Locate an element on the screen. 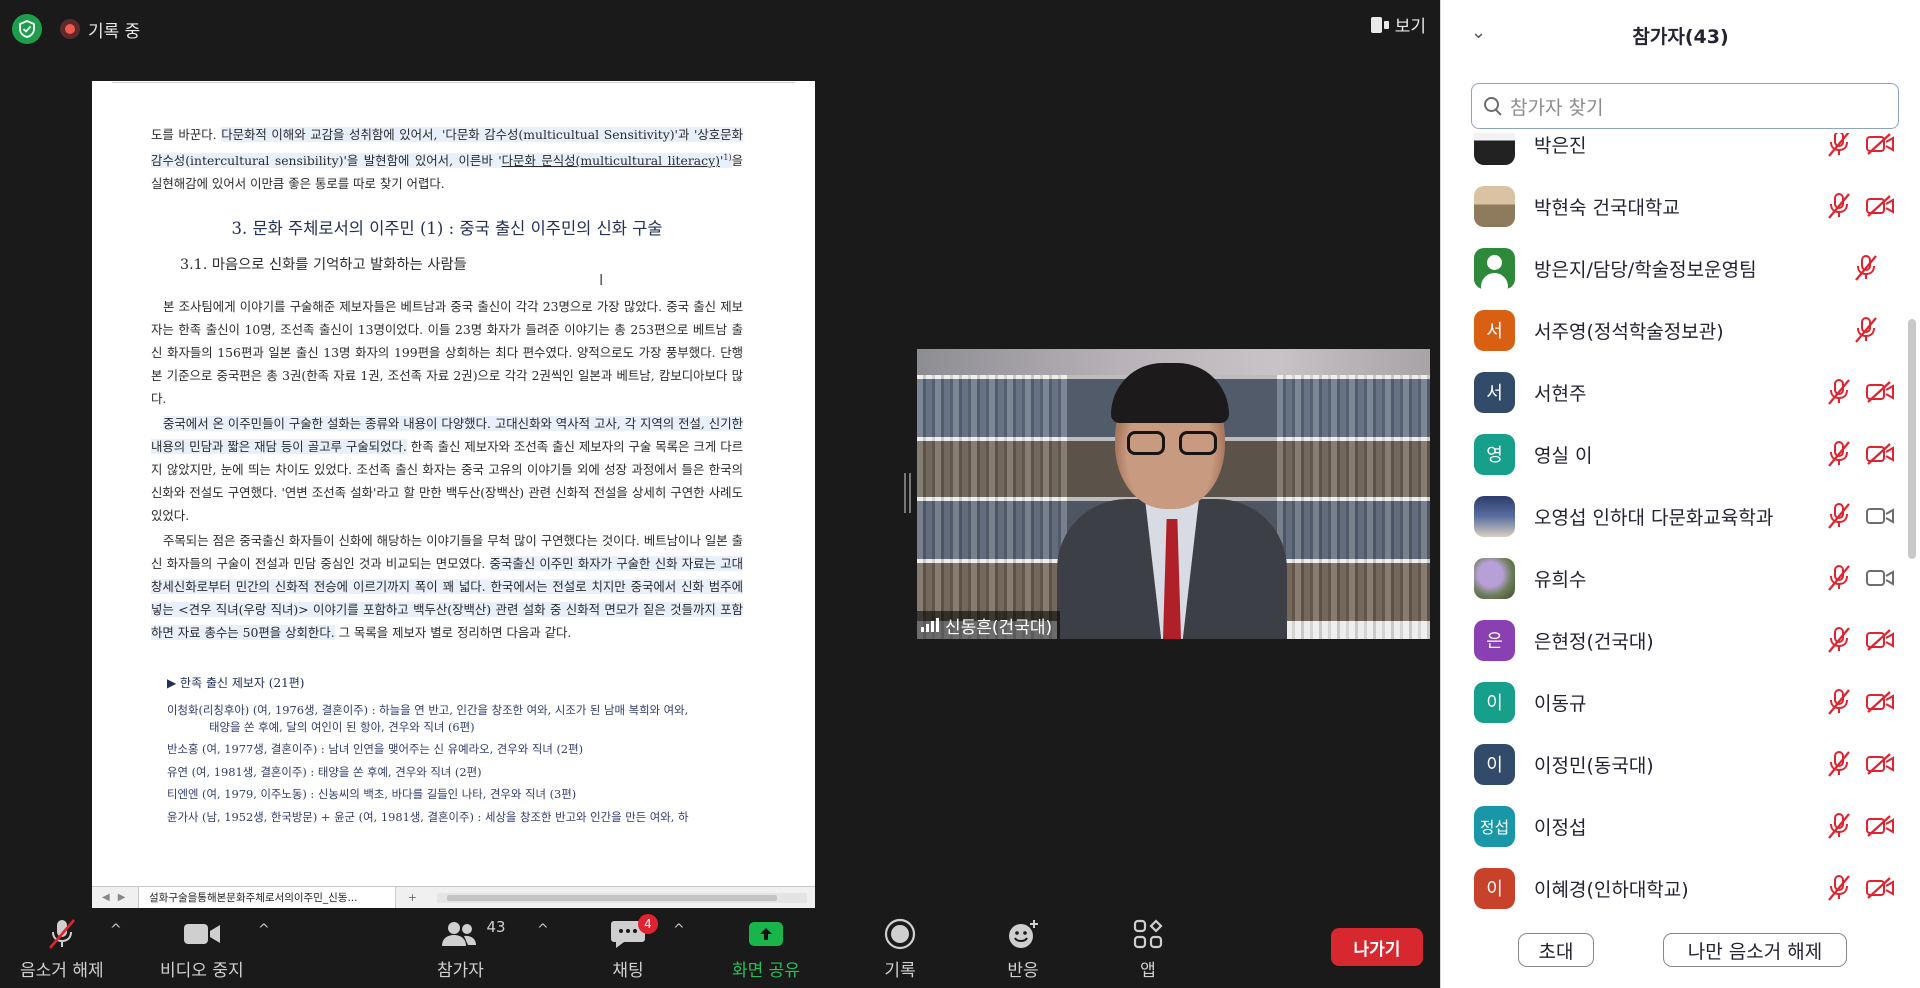 The height and width of the screenshot is (988, 1920). speaker-video-tile: 신동흔(건국대) is located at coordinates (1173, 494).